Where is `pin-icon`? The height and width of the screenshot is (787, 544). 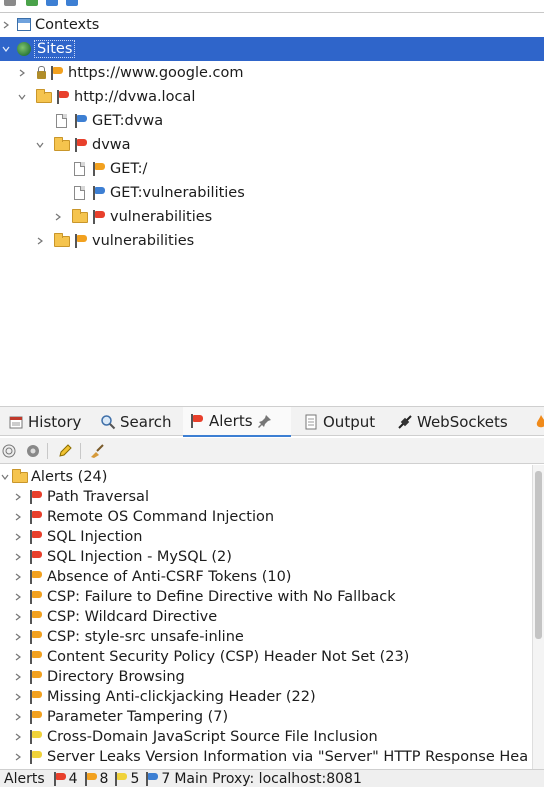
pin-icon is located at coordinates (265, 421).